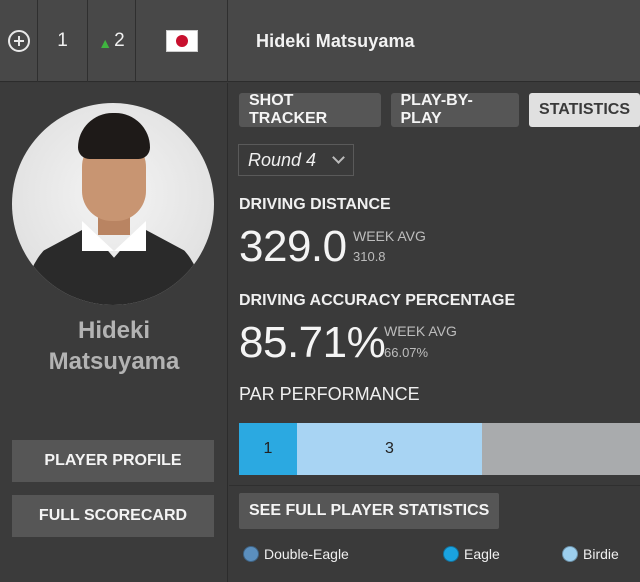 This screenshot has width=640, height=582. What do you see at coordinates (315, 204) in the screenshot?
I see `driving-distance-title: DRIVING DISTANCE` at bounding box center [315, 204].